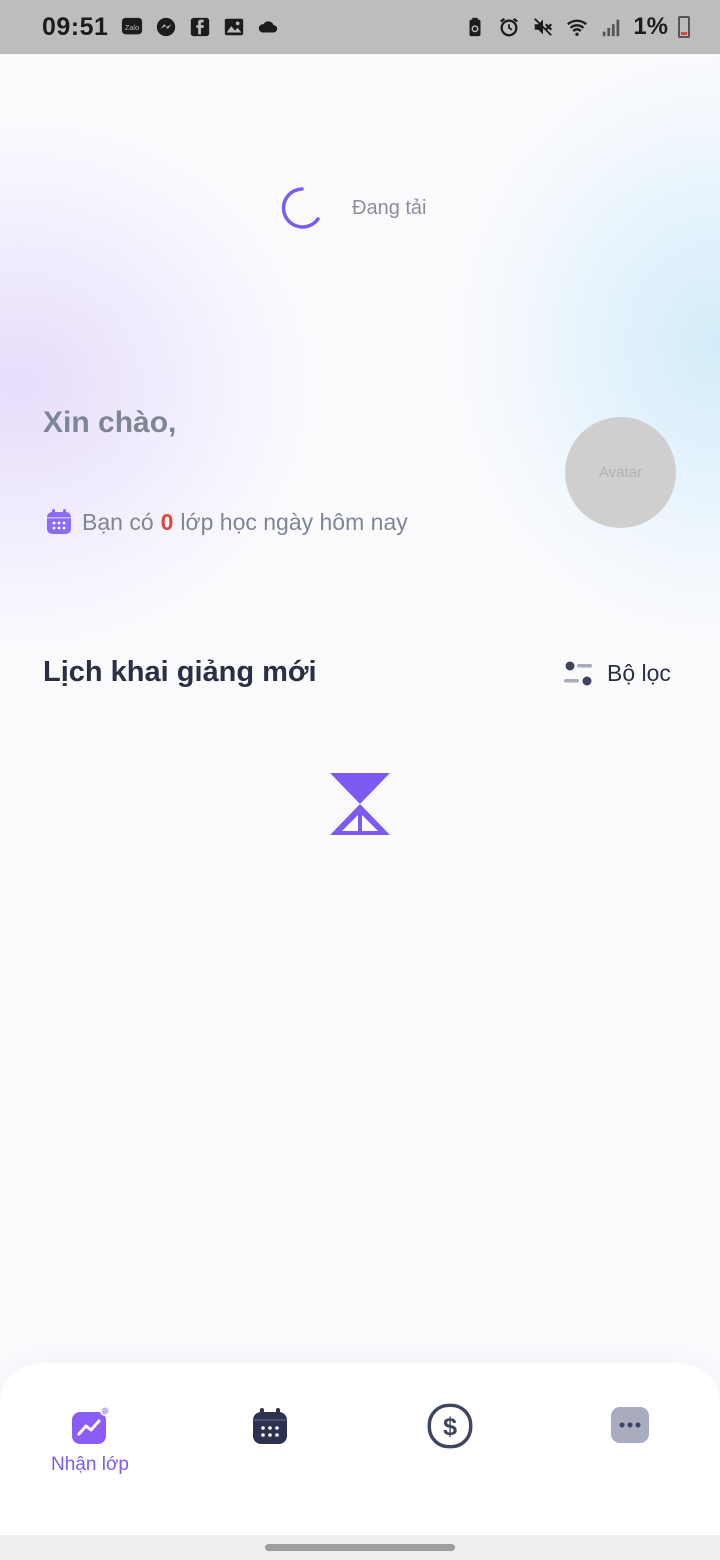 The image size is (720, 1560). Describe the element at coordinates (684, 27) in the screenshot. I see `battery-icon` at that location.